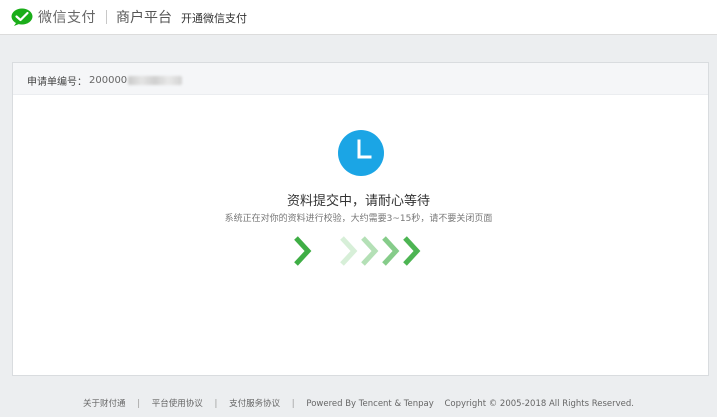  What do you see at coordinates (106, 17) in the screenshot?
I see `header-divider` at bounding box center [106, 17].